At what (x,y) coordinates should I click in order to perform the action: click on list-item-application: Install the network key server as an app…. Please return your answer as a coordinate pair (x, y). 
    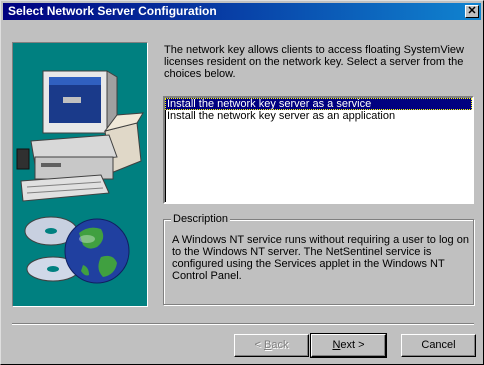
    Looking at the image, I should click on (318, 116).